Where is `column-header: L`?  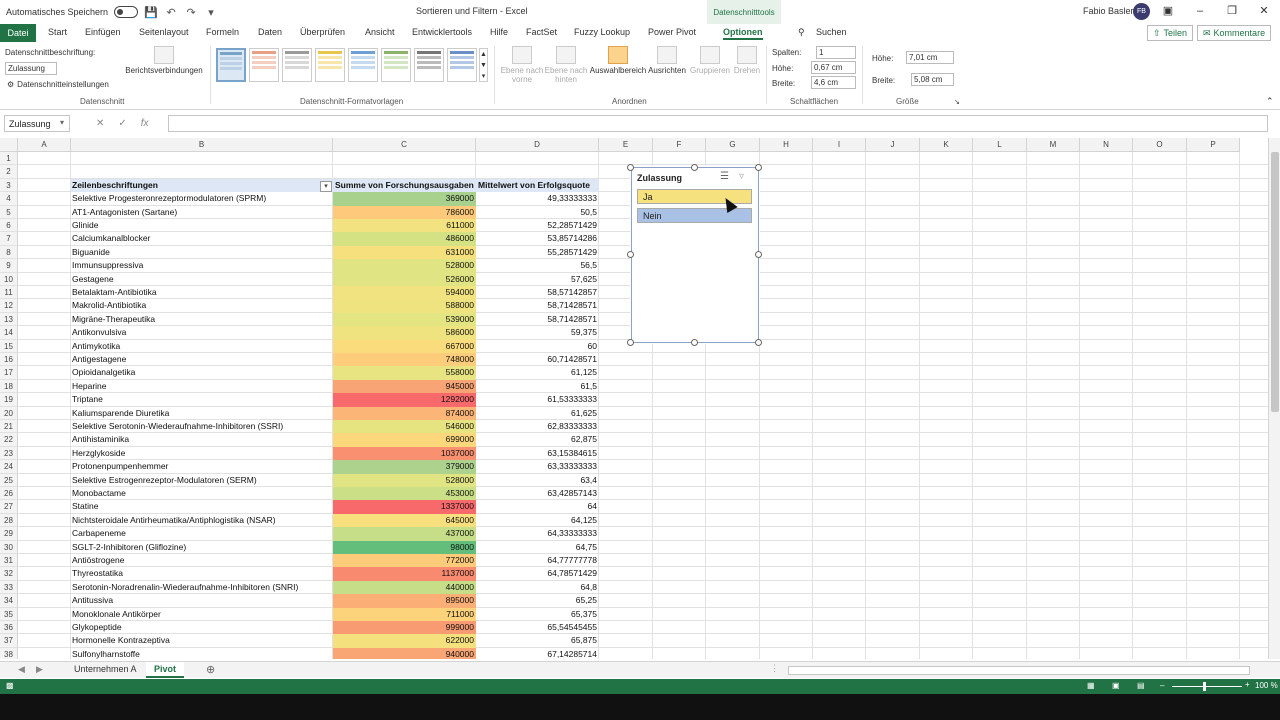
column-header: L is located at coordinates (1000, 145).